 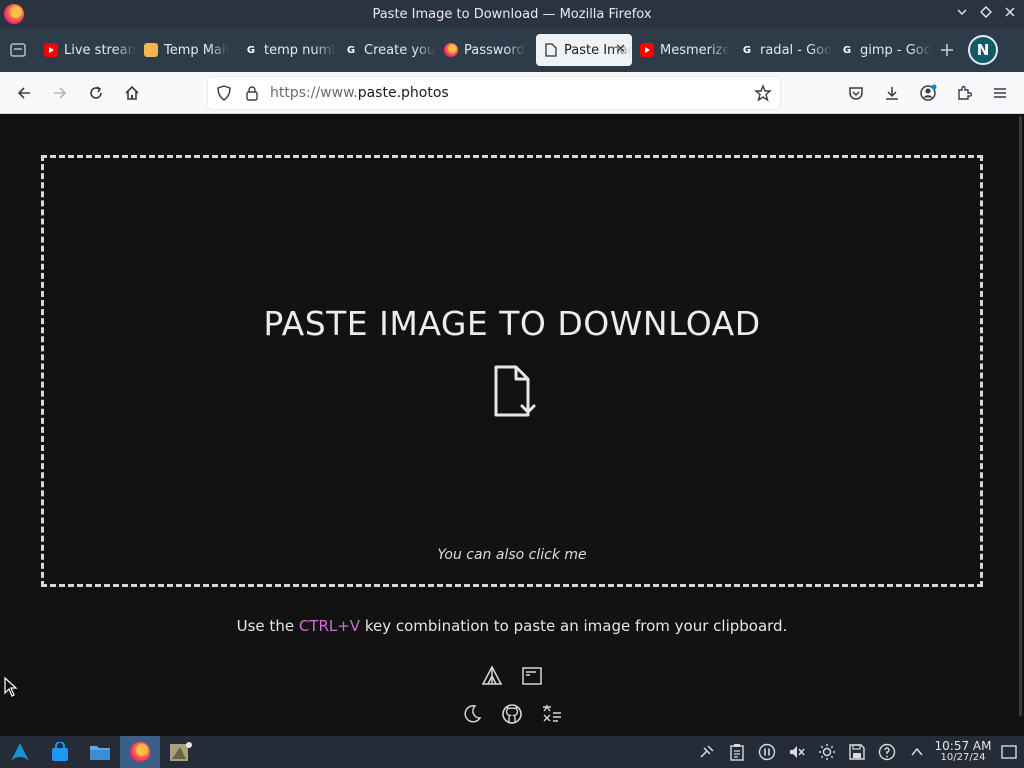 I want to click on home-icon, so click(x=132, y=92).